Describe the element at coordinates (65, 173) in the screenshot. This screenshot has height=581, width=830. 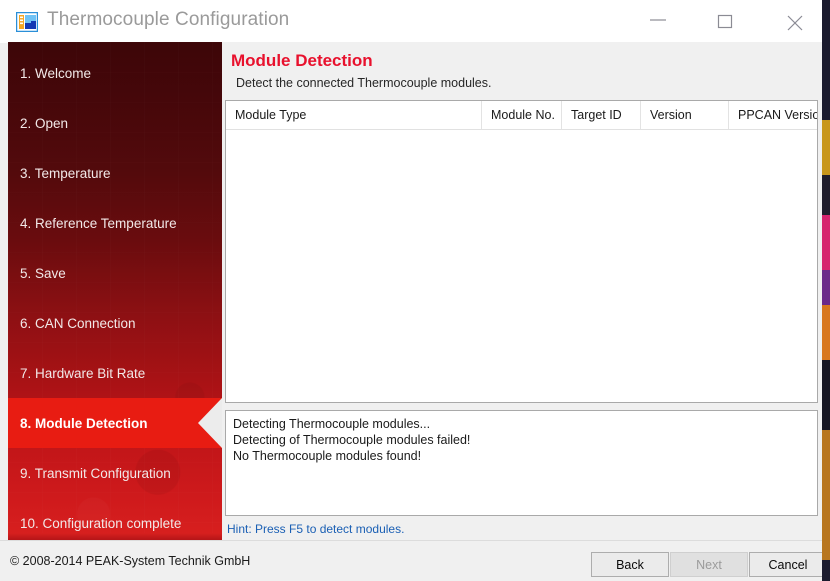
I see `sidebar-item-label: 3. Temperature` at that location.